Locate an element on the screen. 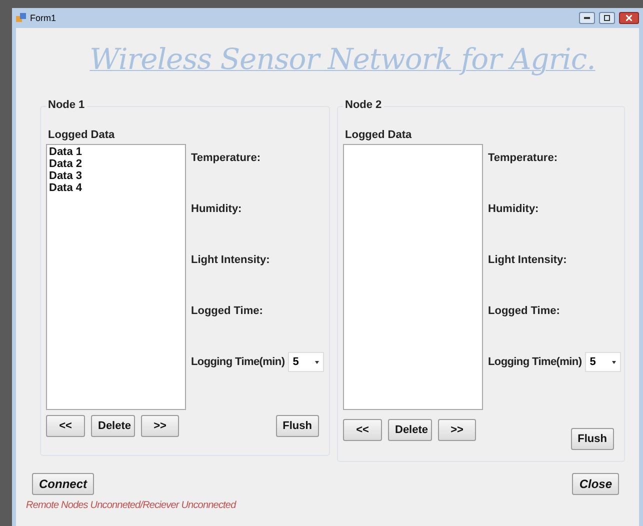 This screenshot has width=643, height=526. close-icon is located at coordinates (629, 18).